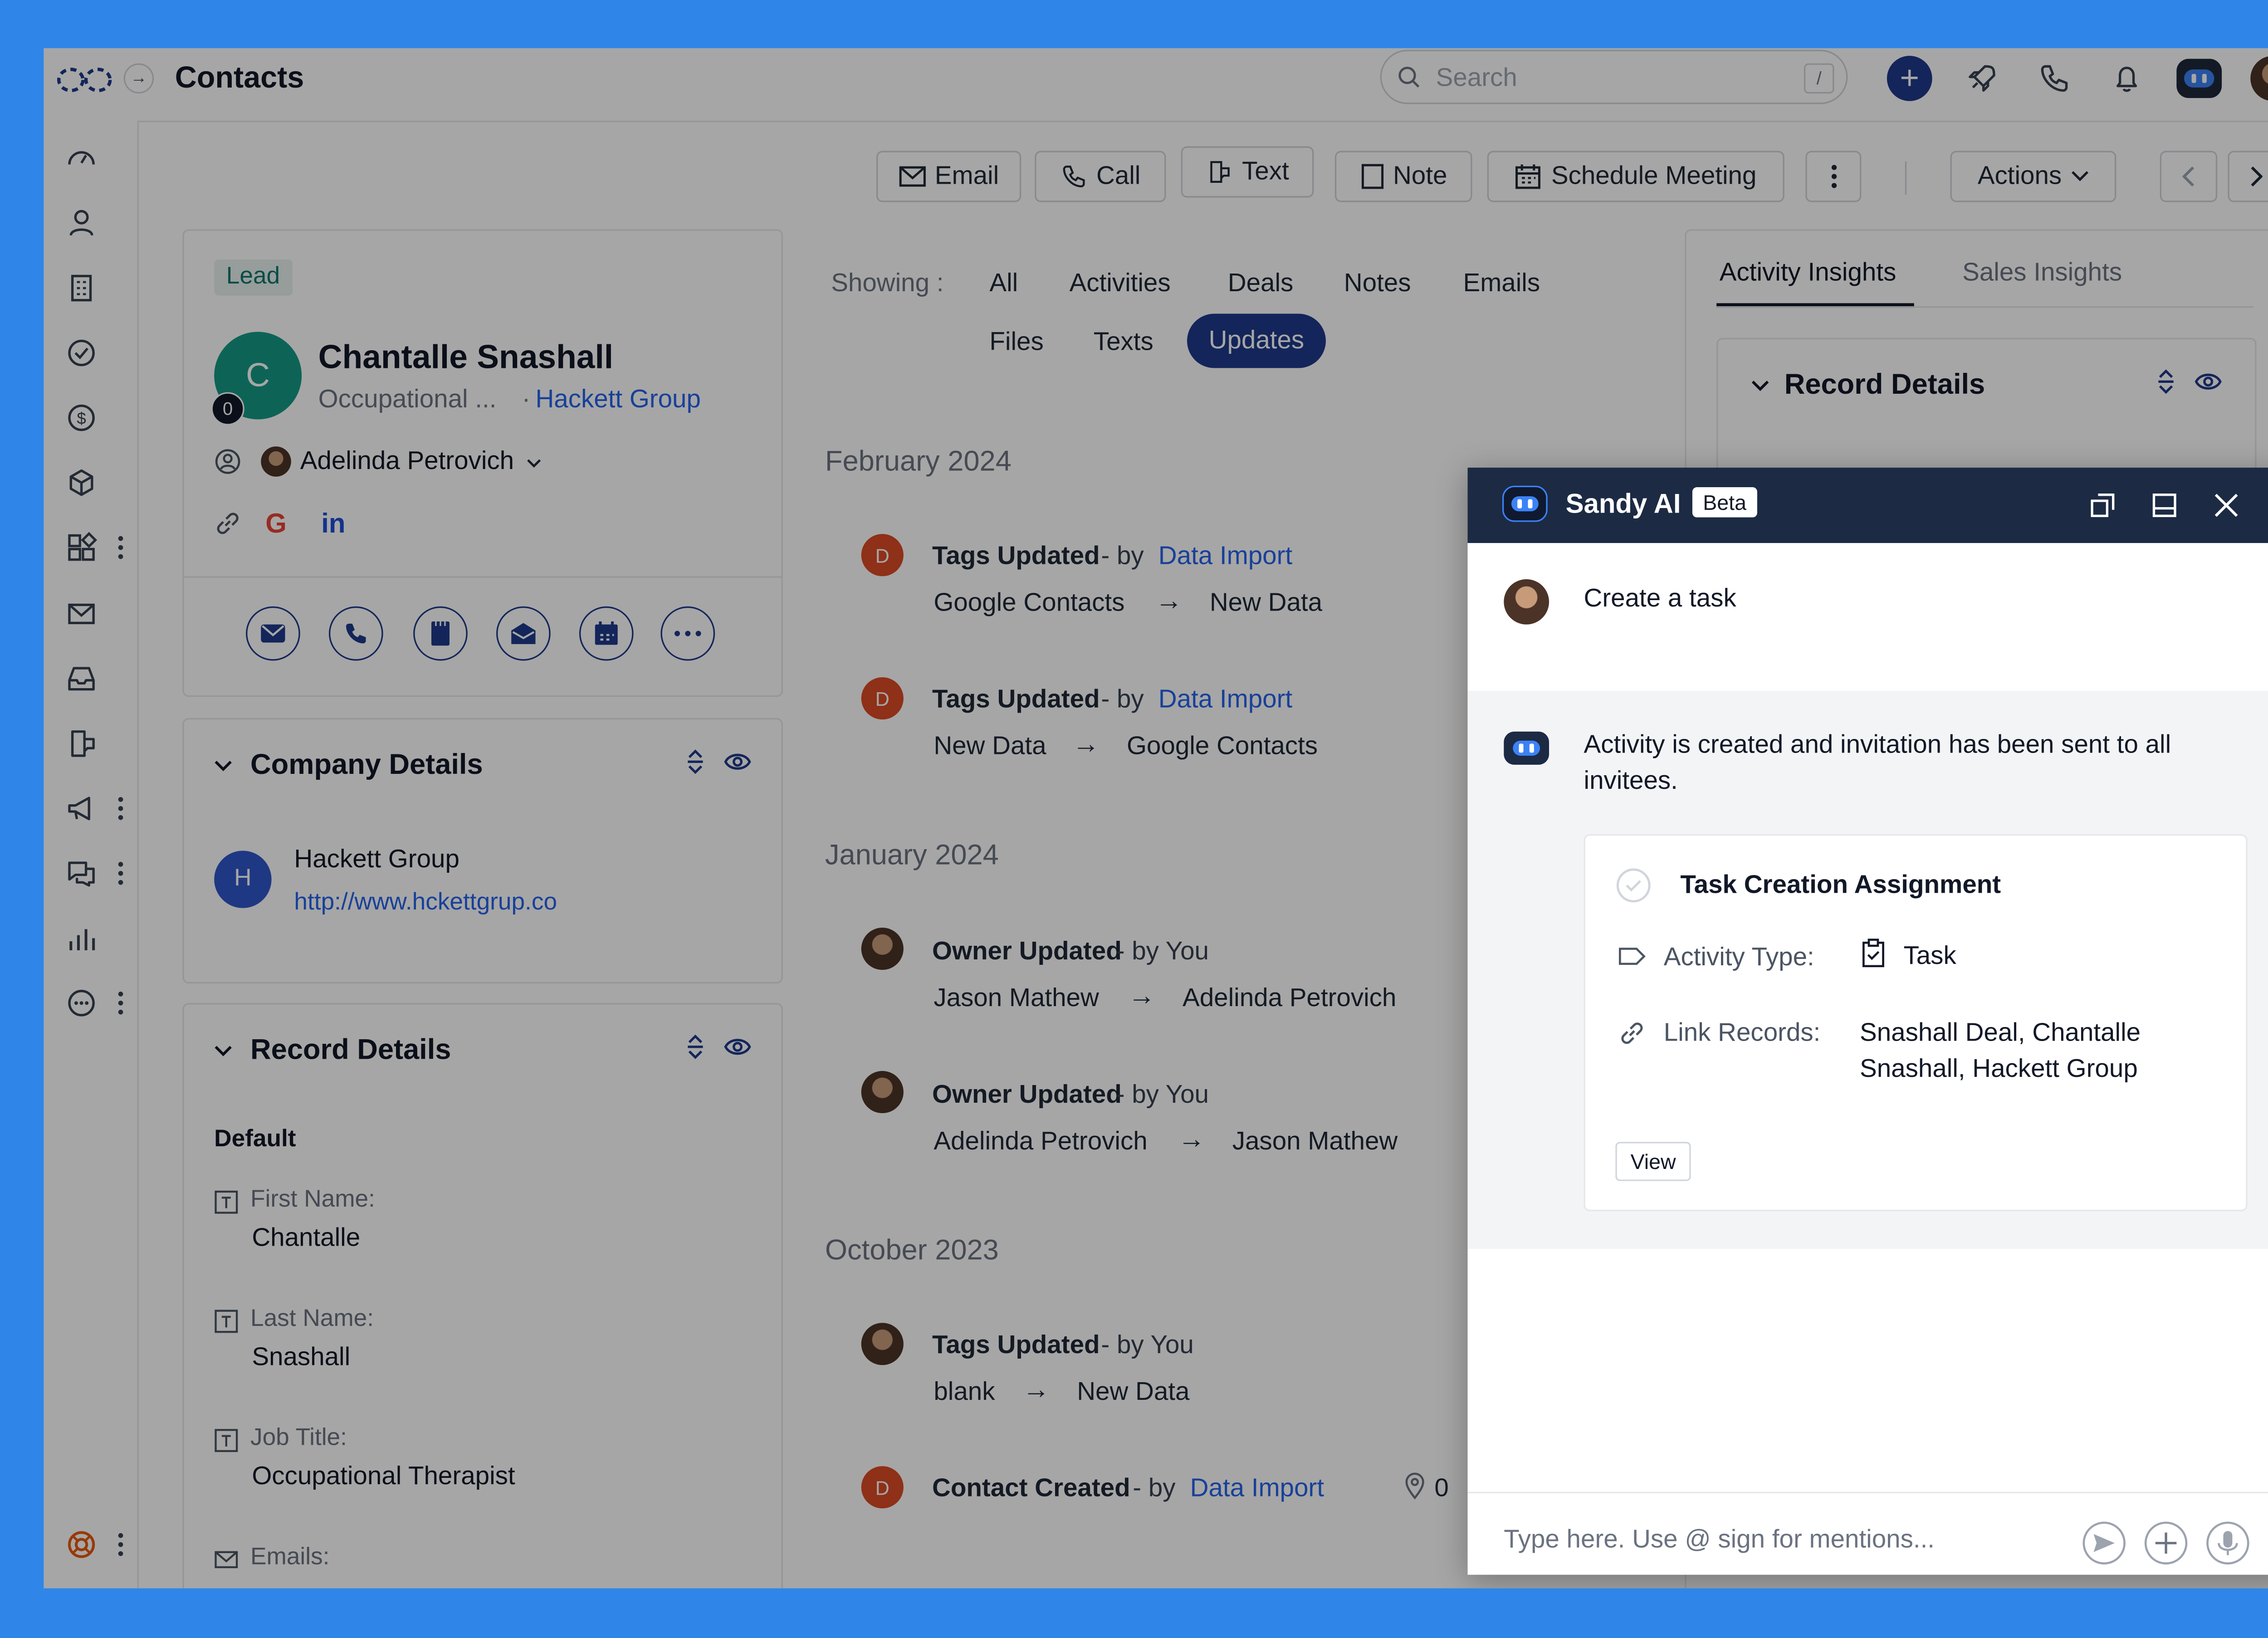 Image resolution: width=2268 pixels, height=1638 pixels. I want to click on popout-icon, so click(2102, 505).